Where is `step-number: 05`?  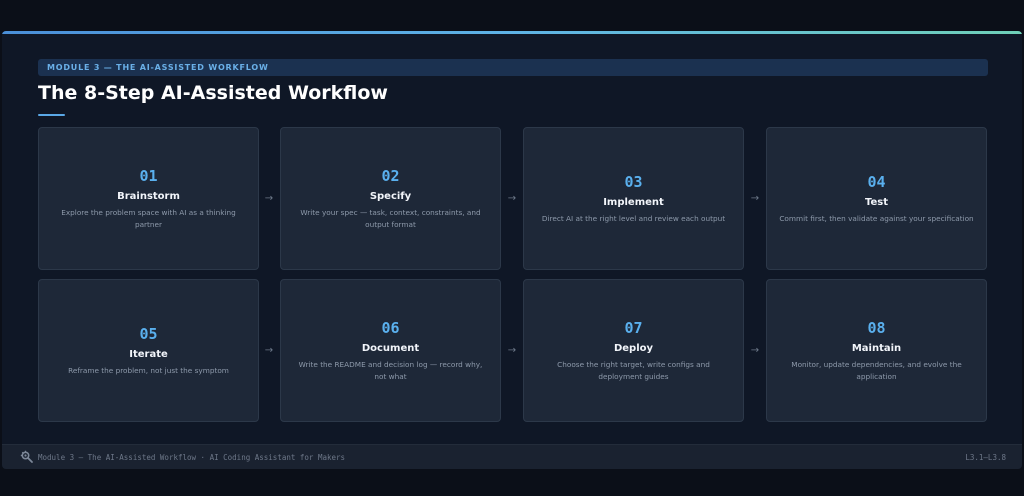 step-number: 05 is located at coordinates (148, 333).